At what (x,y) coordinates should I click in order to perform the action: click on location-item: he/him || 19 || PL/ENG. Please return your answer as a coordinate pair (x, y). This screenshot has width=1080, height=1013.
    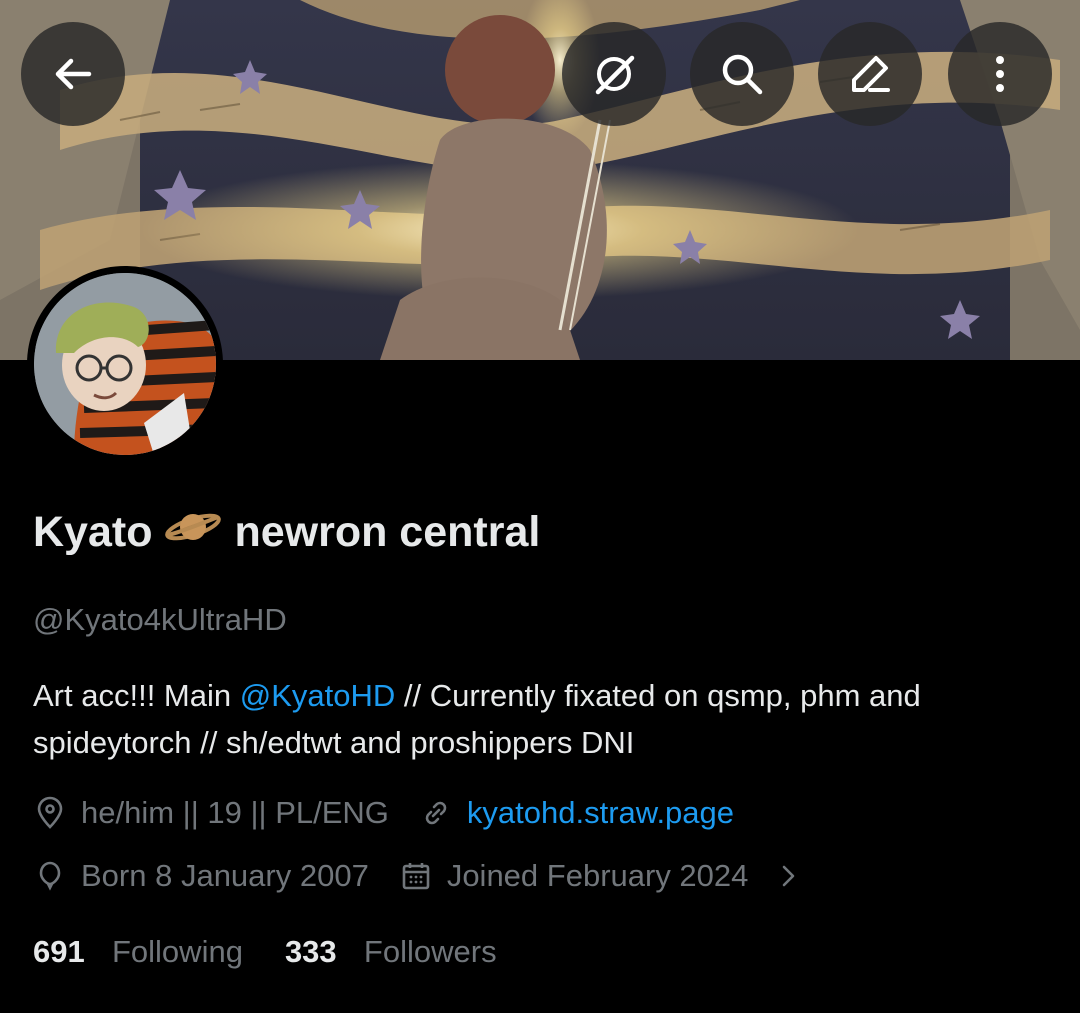
    Looking at the image, I should click on (211, 813).